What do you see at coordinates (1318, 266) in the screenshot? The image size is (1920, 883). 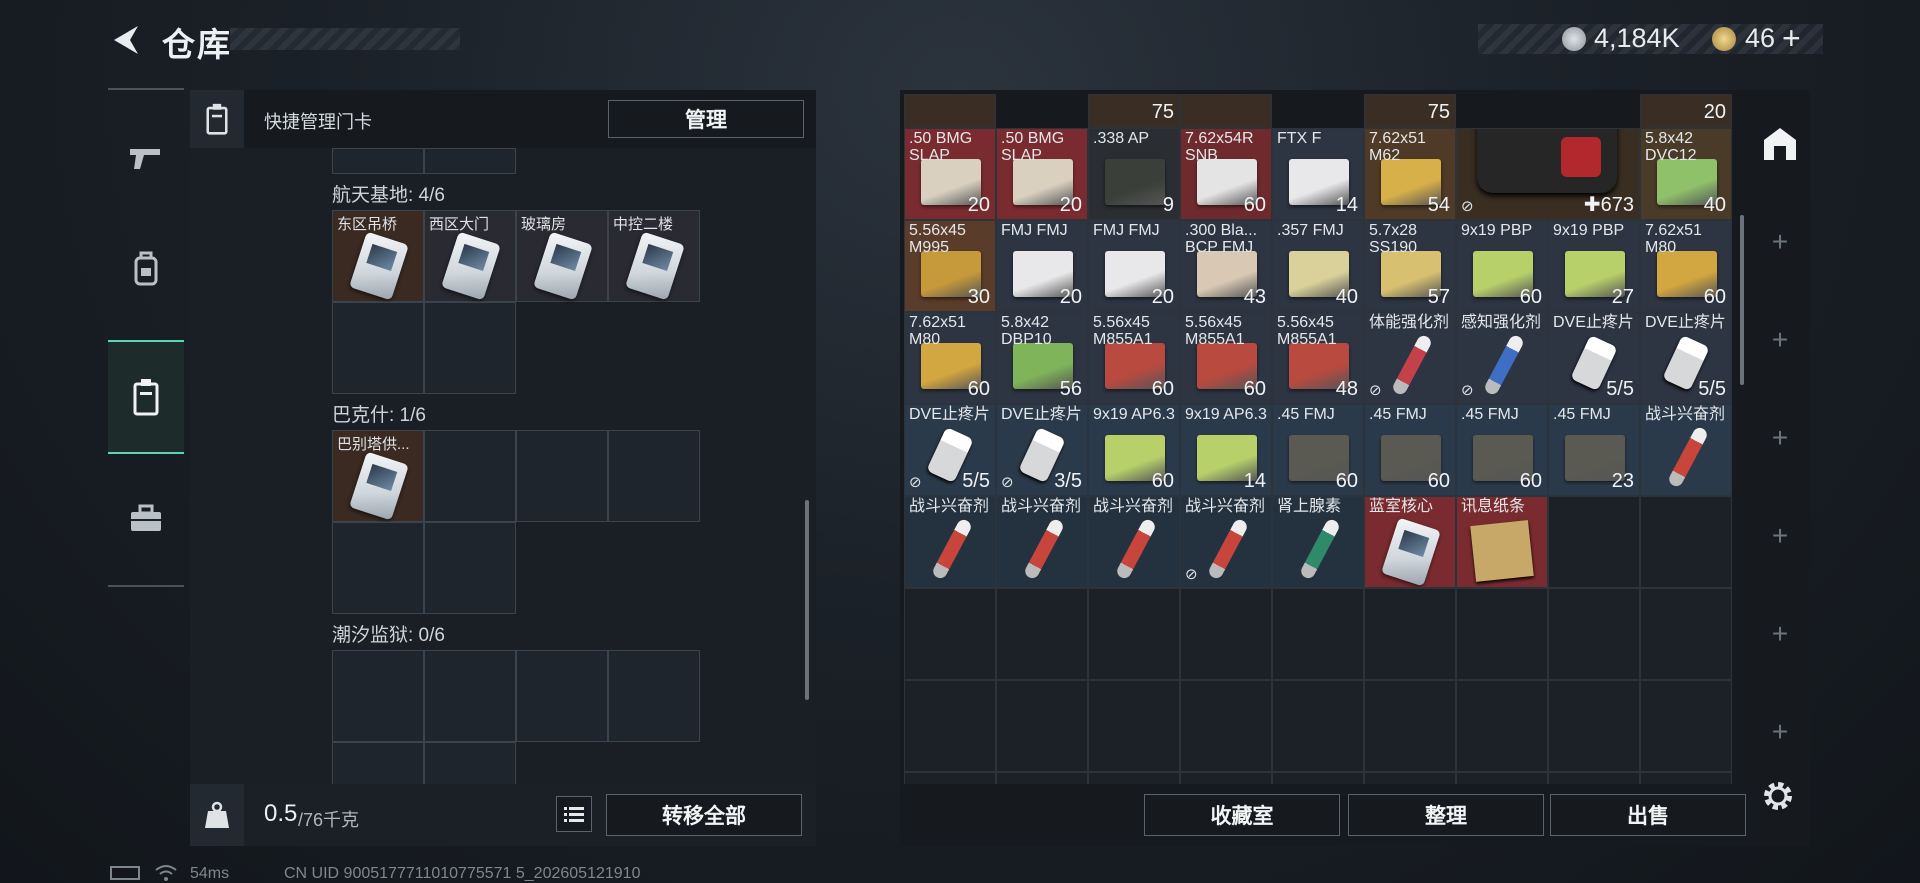 I see `warehouse-item: .357 FMJ 40` at bounding box center [1318, 266].